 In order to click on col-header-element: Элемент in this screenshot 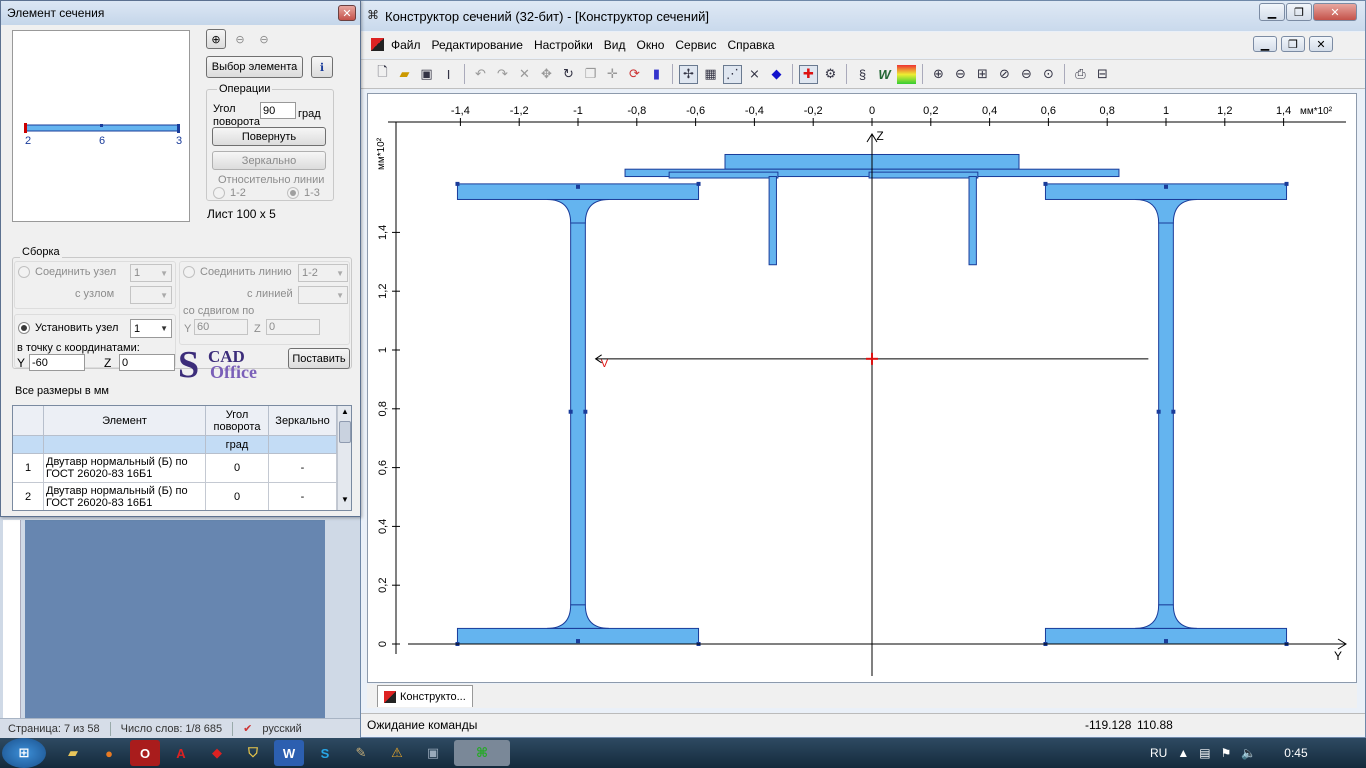, I will do `click(125, 421)`.